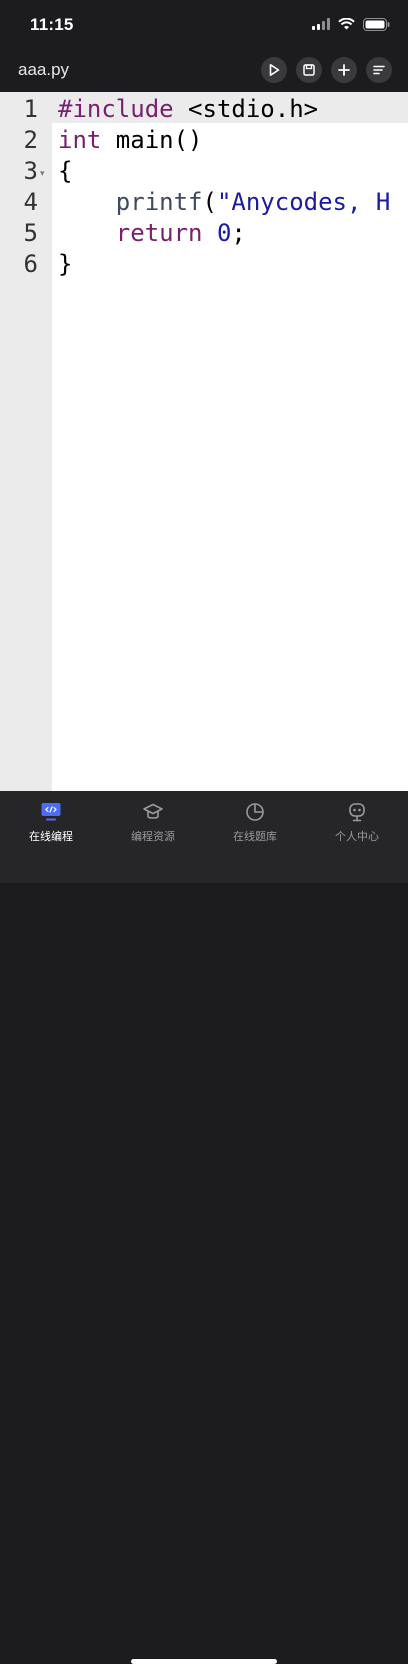  Describe the element at coordinates (44, 69) in the screenshot. I see `file-title: aaa.py` at that location.